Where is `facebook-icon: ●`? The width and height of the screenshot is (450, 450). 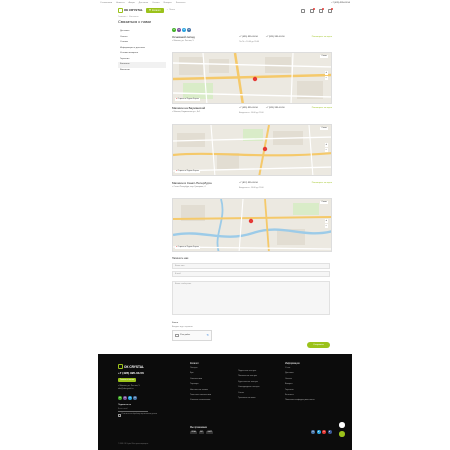
facebook-icon: ● is located at coordinates (329, 432).